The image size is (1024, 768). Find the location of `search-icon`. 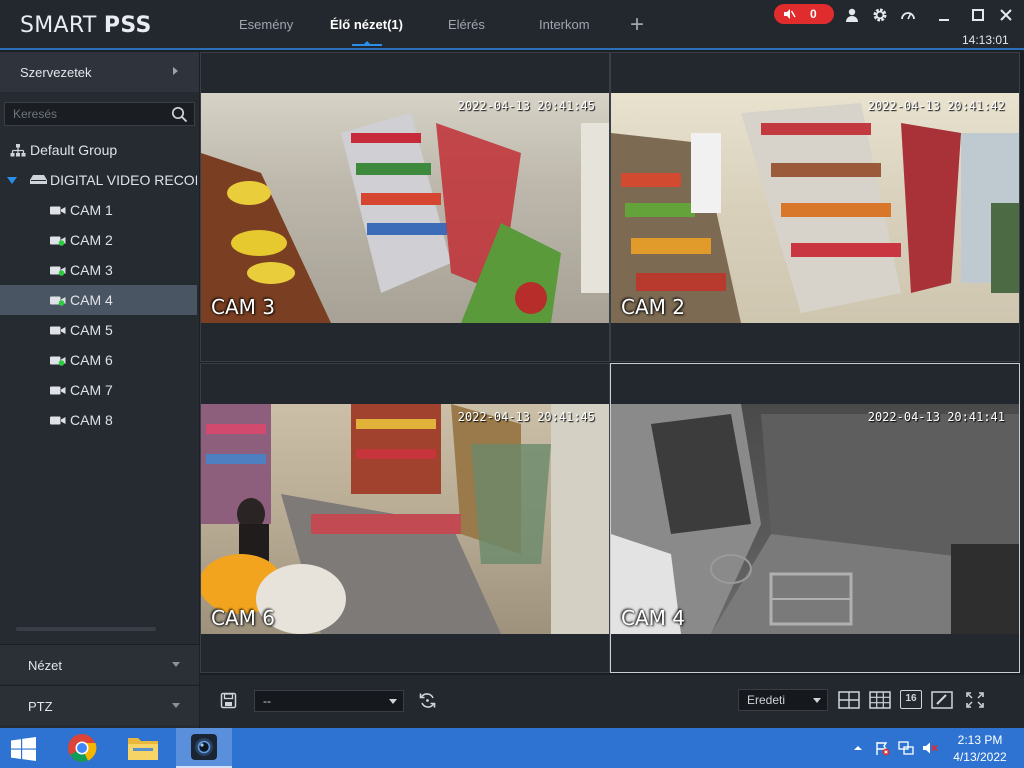

search-icon is located at coordinates (179, 114).